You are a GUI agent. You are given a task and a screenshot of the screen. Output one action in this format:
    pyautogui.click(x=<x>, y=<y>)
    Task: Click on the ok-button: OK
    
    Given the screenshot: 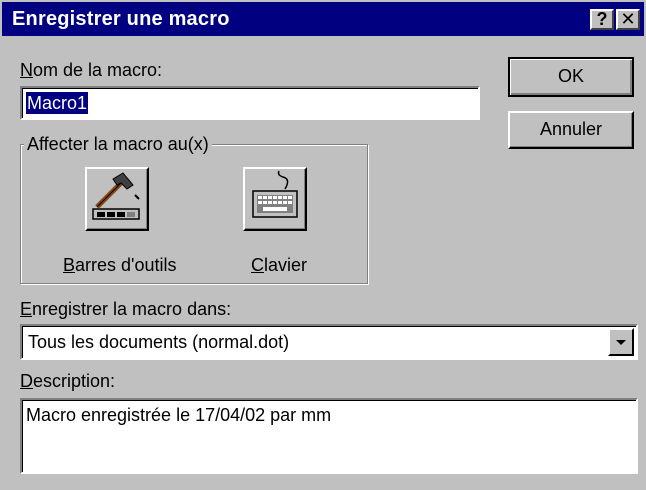 What is the action you would take?
    pyautogui.click(x=571, y=77)
    